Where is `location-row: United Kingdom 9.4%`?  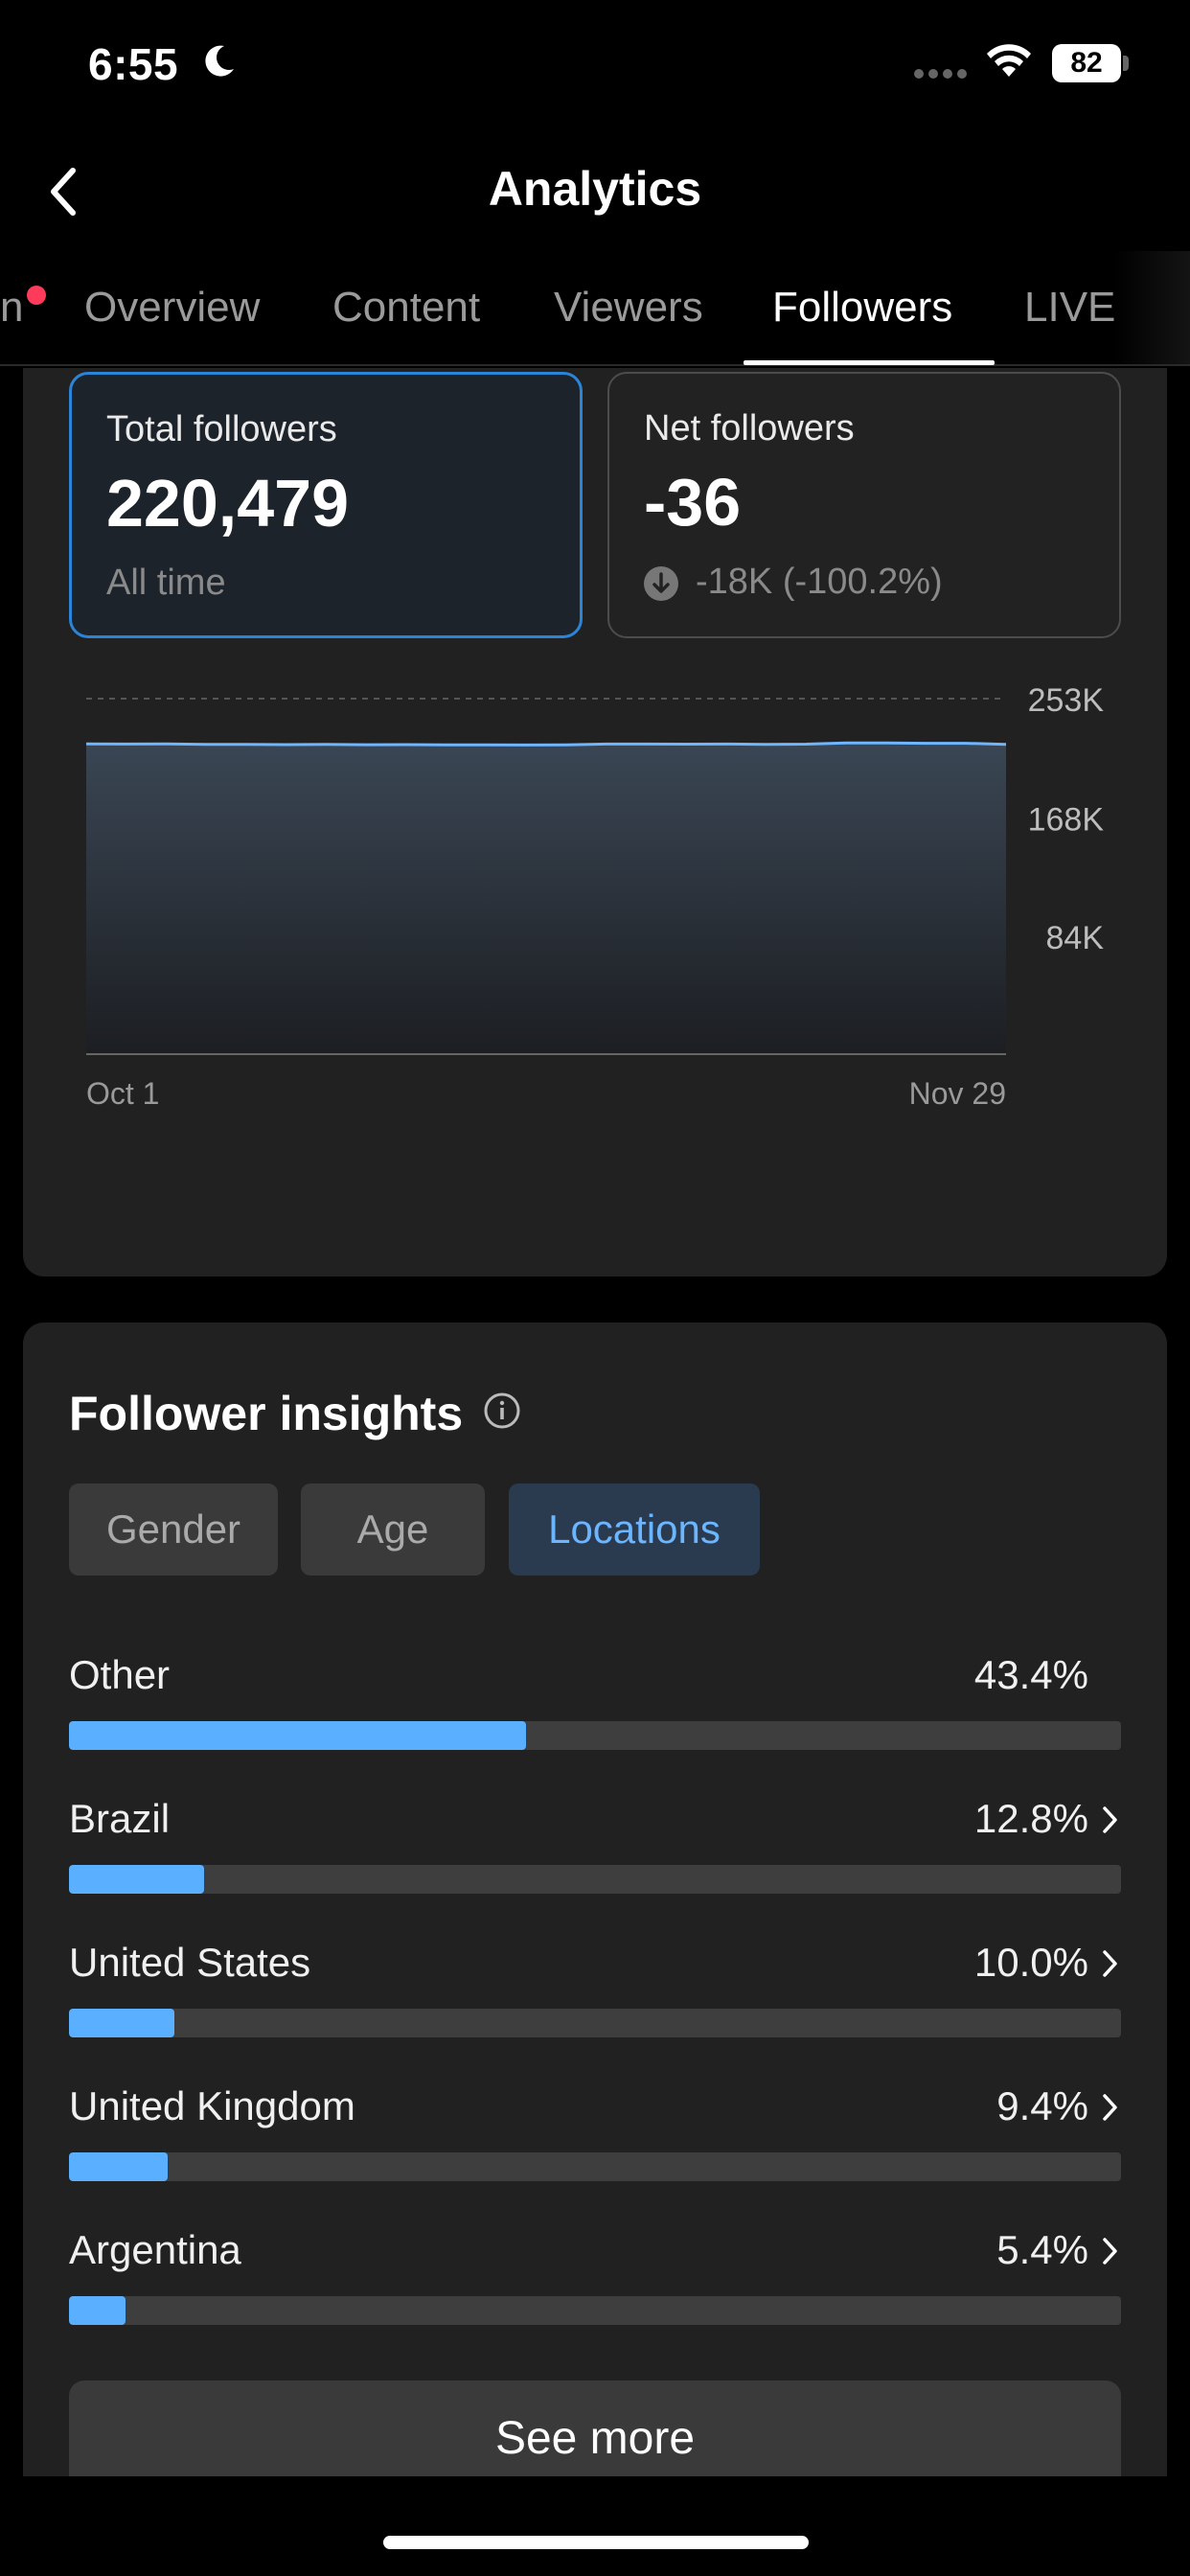 location-row: United Kingdom 9.4% is located at coordinates (595, 2136).